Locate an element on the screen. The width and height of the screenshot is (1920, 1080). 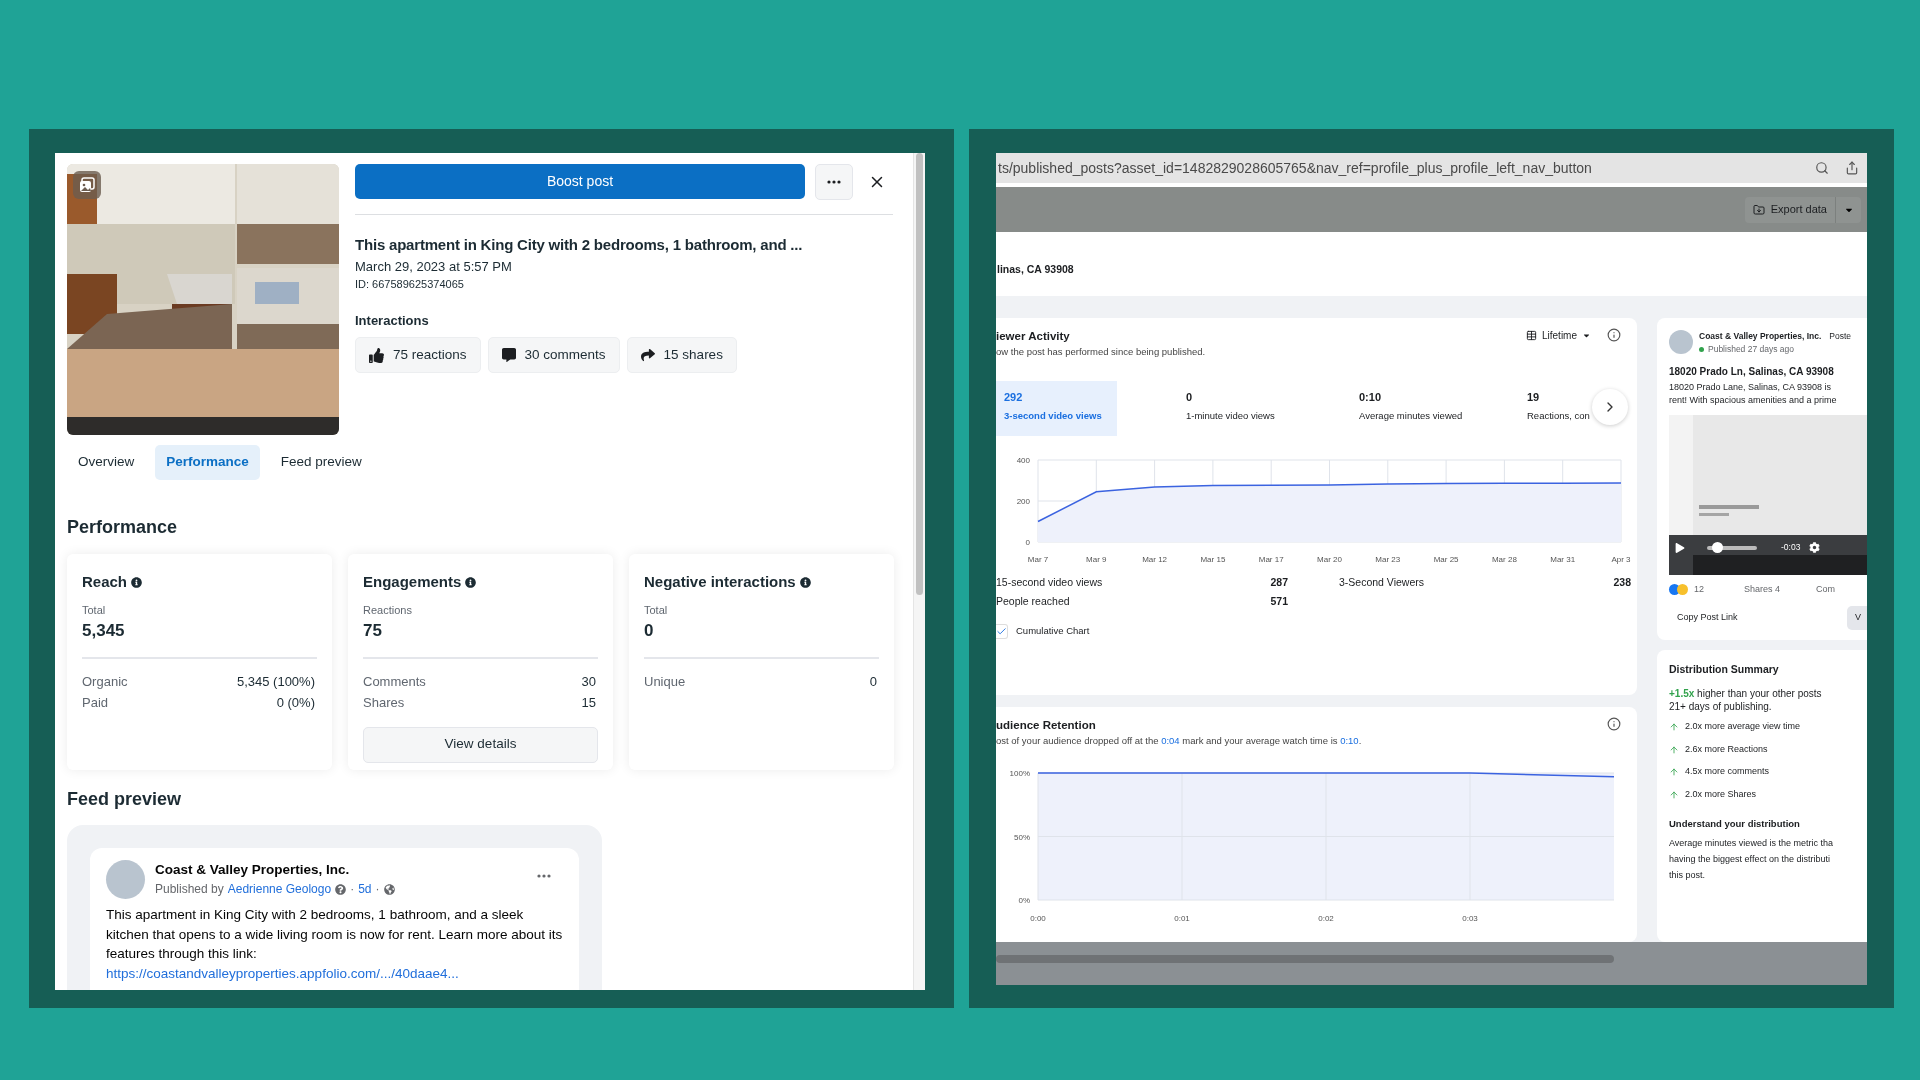
summary-text: +1.5x higher than your other posts 21+ days of publishing. is located at coordinates (1746, 700).